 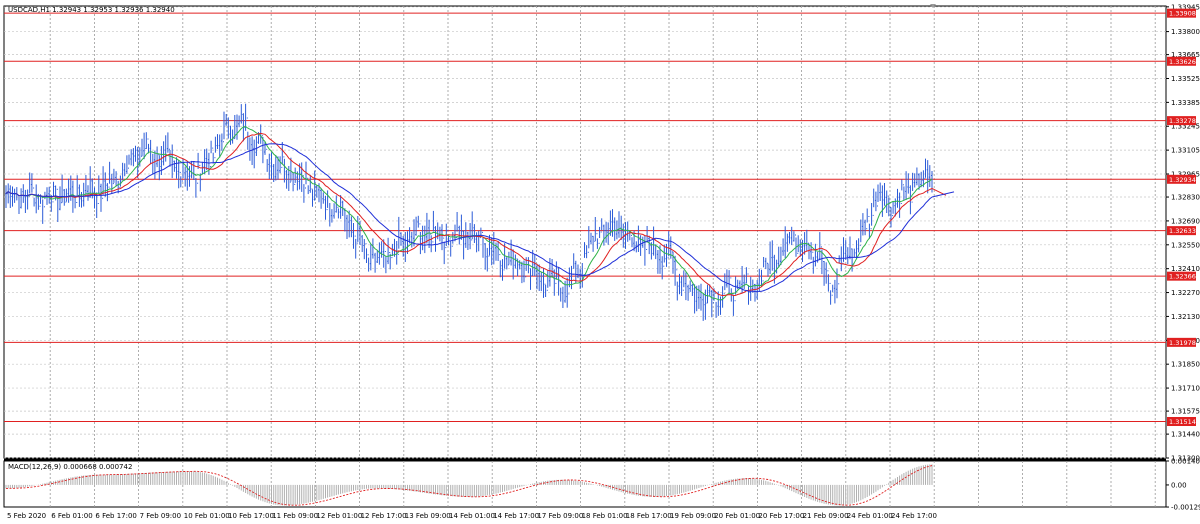 What do you see at coordinates (826, 516) in the screenshot?
I see `x-tick-label: 21 Feb 09:00` at bounding box center [826, 516].